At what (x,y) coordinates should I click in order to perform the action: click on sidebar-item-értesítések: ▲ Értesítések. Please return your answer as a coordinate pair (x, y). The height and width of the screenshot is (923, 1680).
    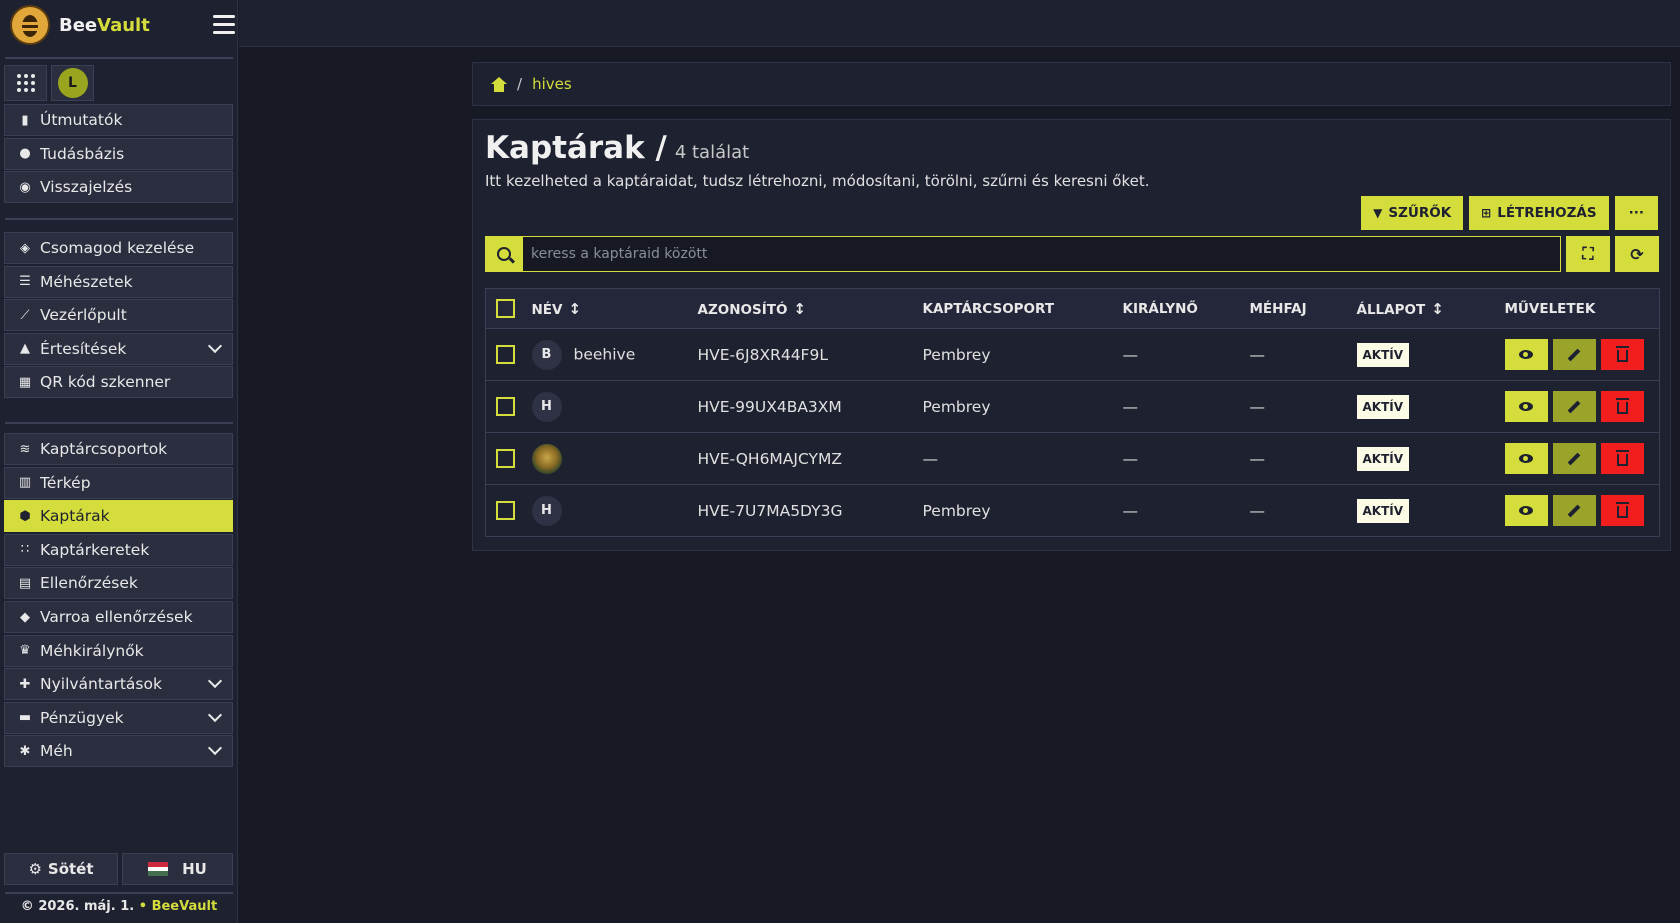
    Looking at the image, I should click on (118, 348).